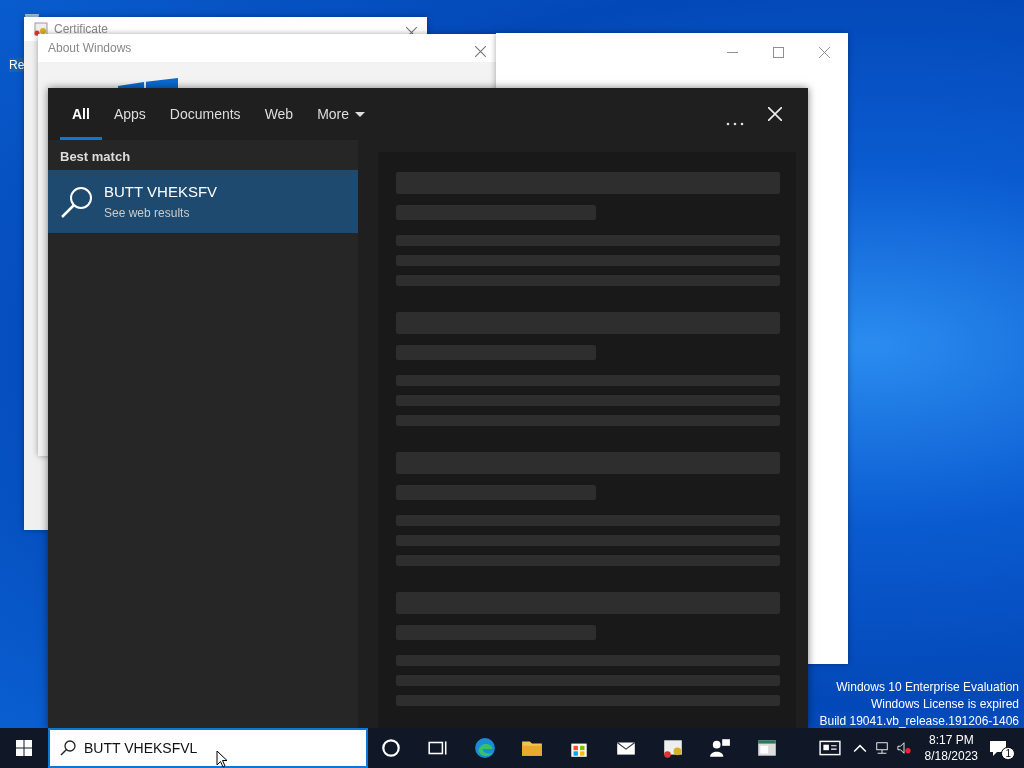 The image size is (1024, 768). What do you see at coordinates (1008, 753) in the screenshot?
I see `notification-count: 1` at bounding box center [1008, 753].